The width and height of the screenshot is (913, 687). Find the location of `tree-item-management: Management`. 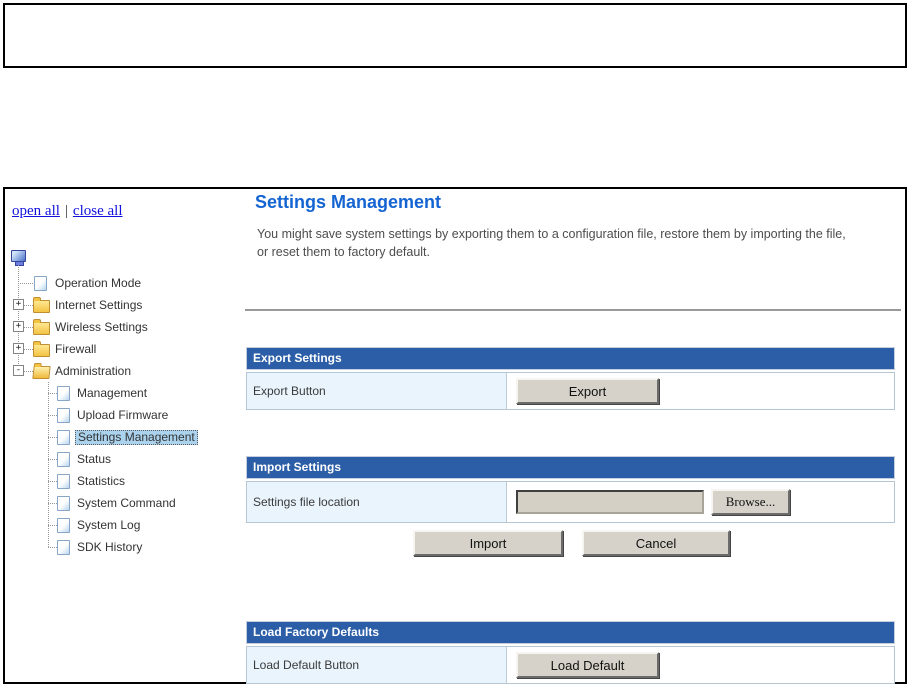

tree-item-management: Management is located at coordinates (128, 393).